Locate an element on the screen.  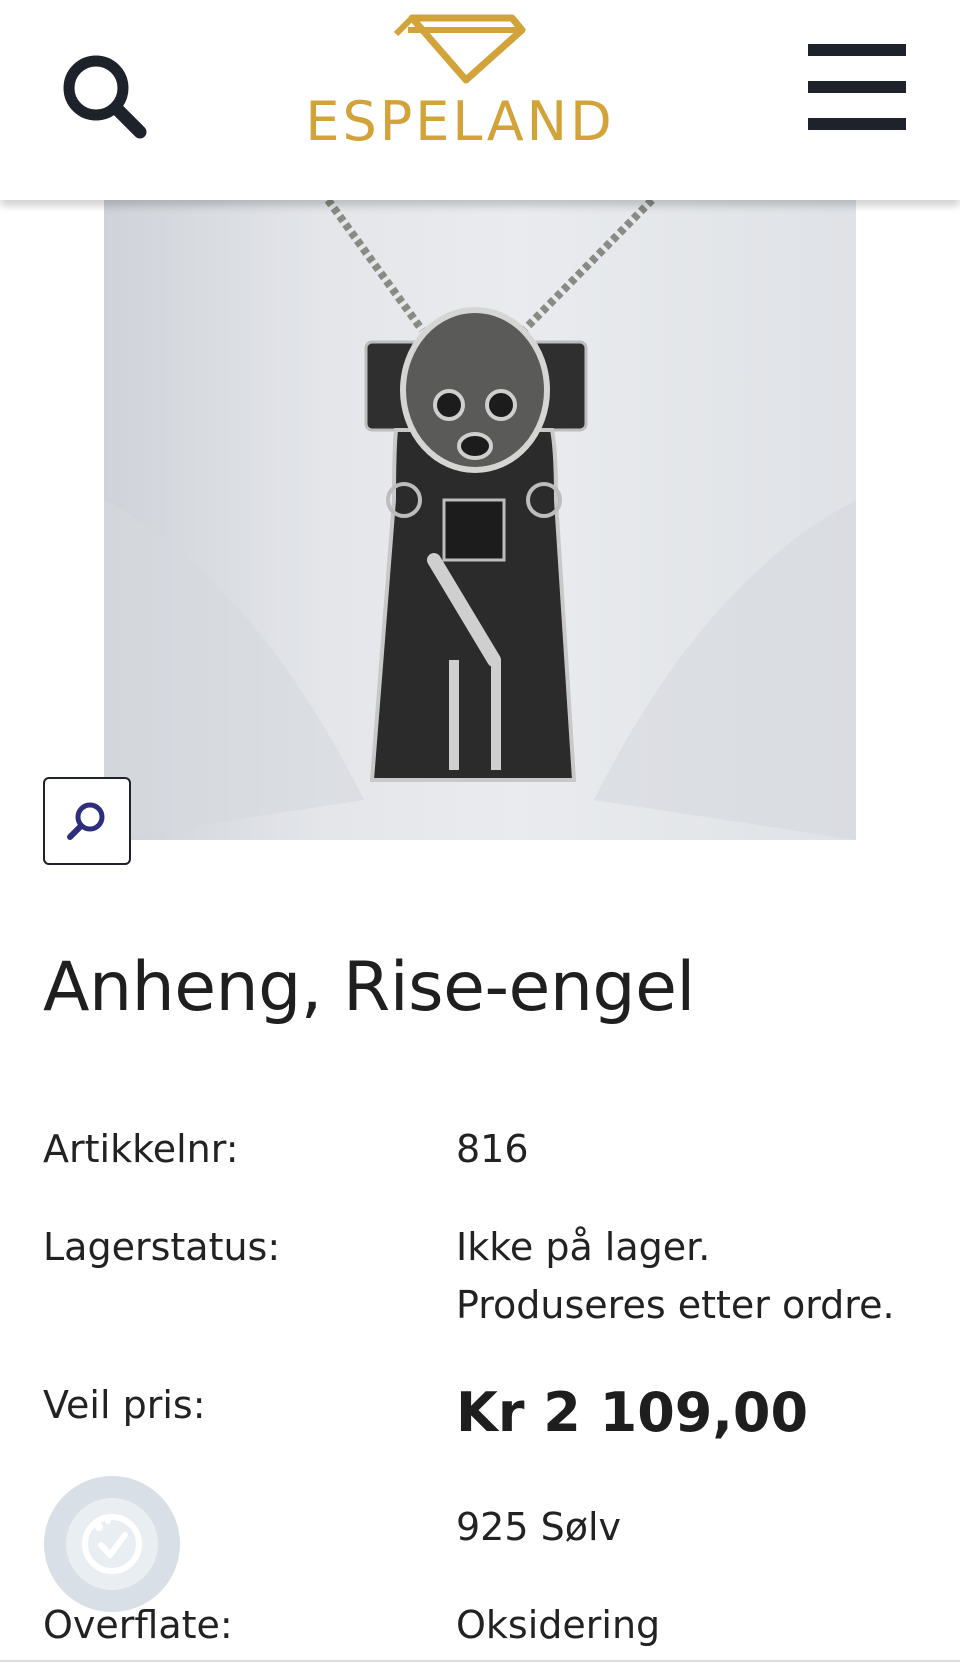
spec-label-stock-status: Lagerstatus: is located at coordinates (162, 1247).